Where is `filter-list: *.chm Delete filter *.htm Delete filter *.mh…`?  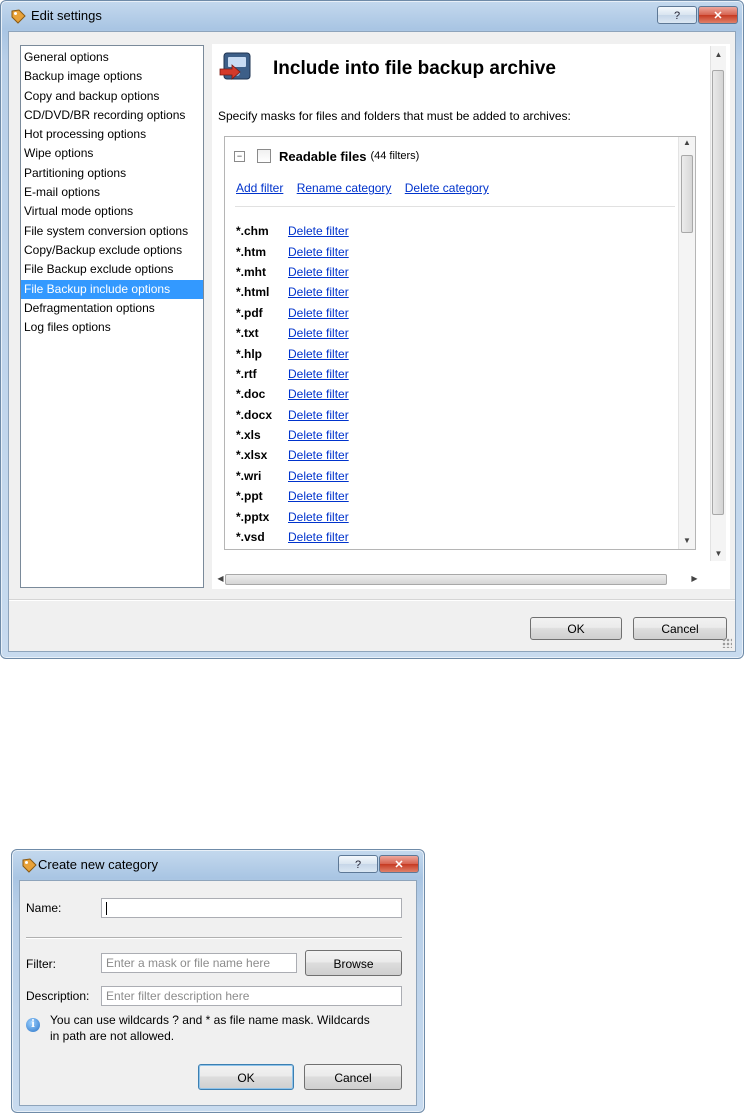 filter-list: *.chm Delete filter *.htm Delete filter *.mh… is located at coordinates (292, 384).